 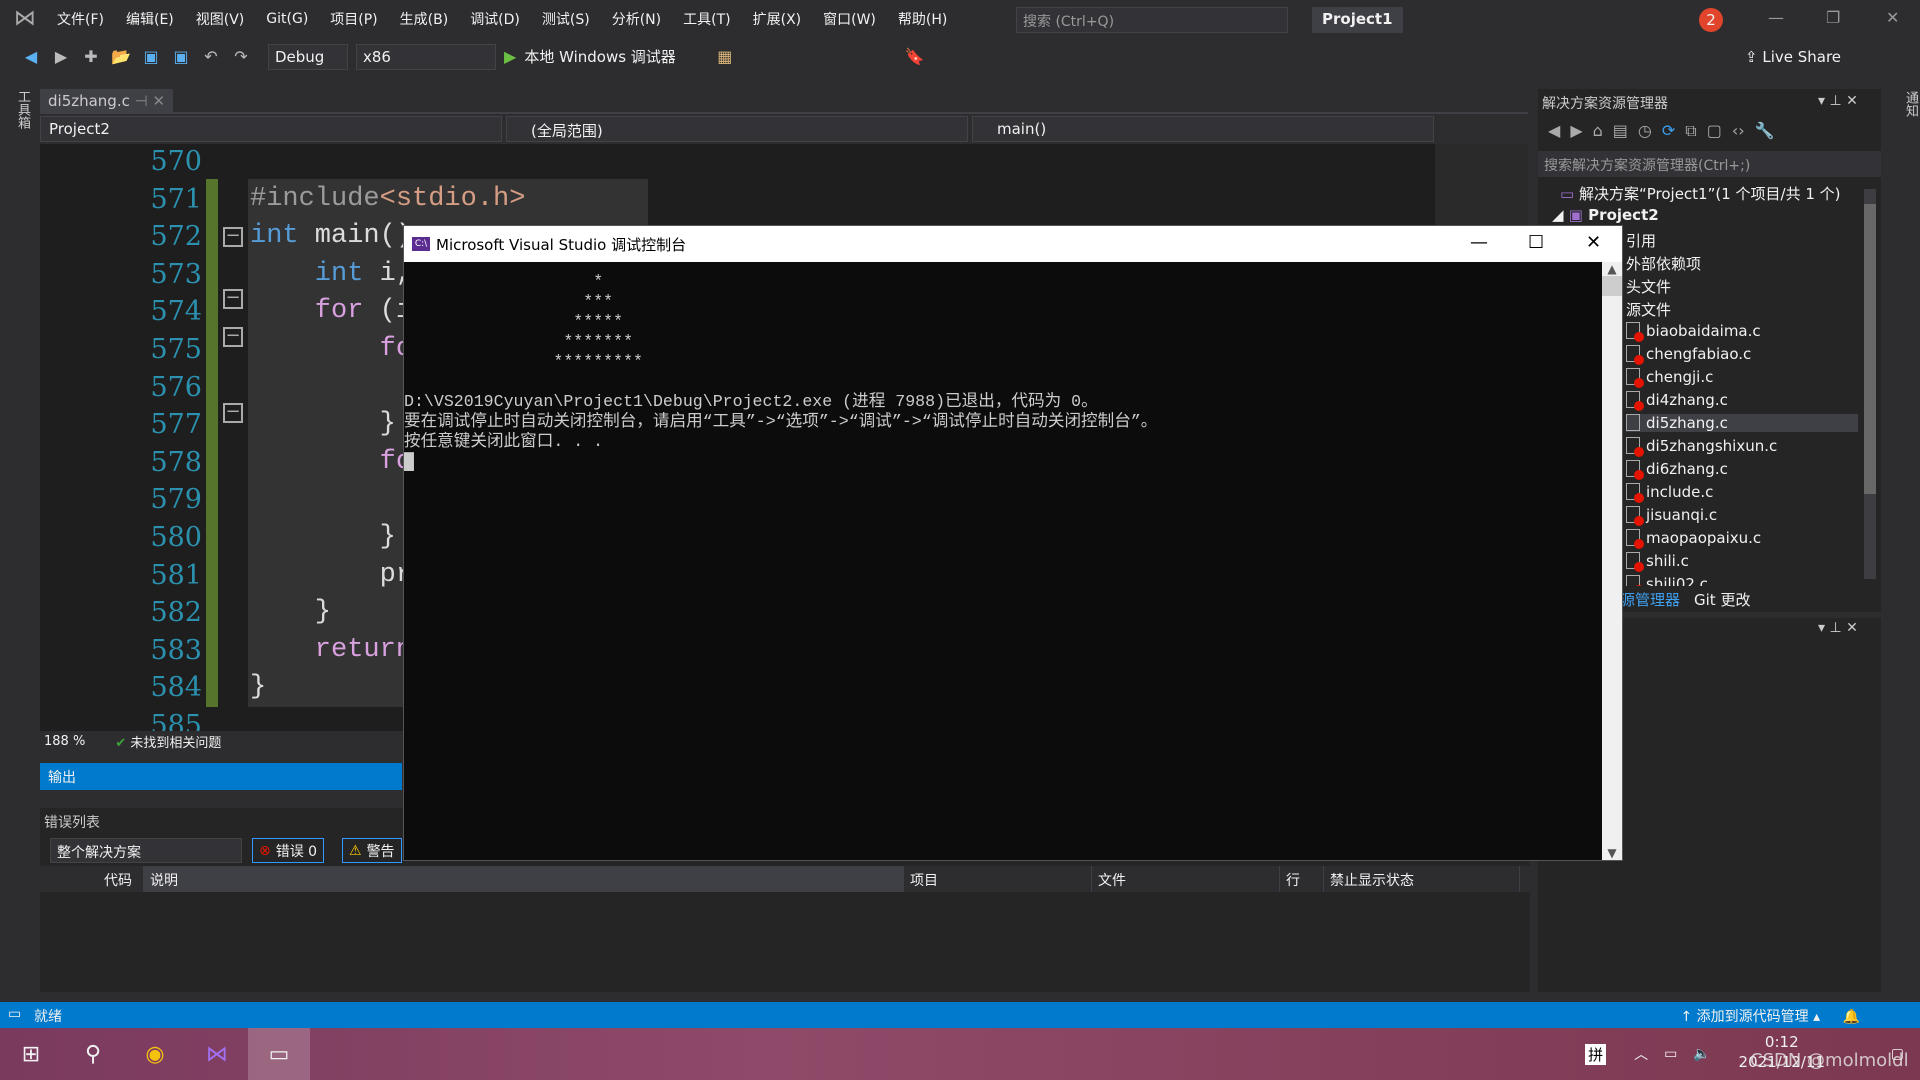 What do you see at coordinates (1013, 244) in the screenshot?
I see `console-title-bar: C:\ Microsoft Visual Studio 调试控制台 — ☐ ✕` at bounding box center [1013, 244].